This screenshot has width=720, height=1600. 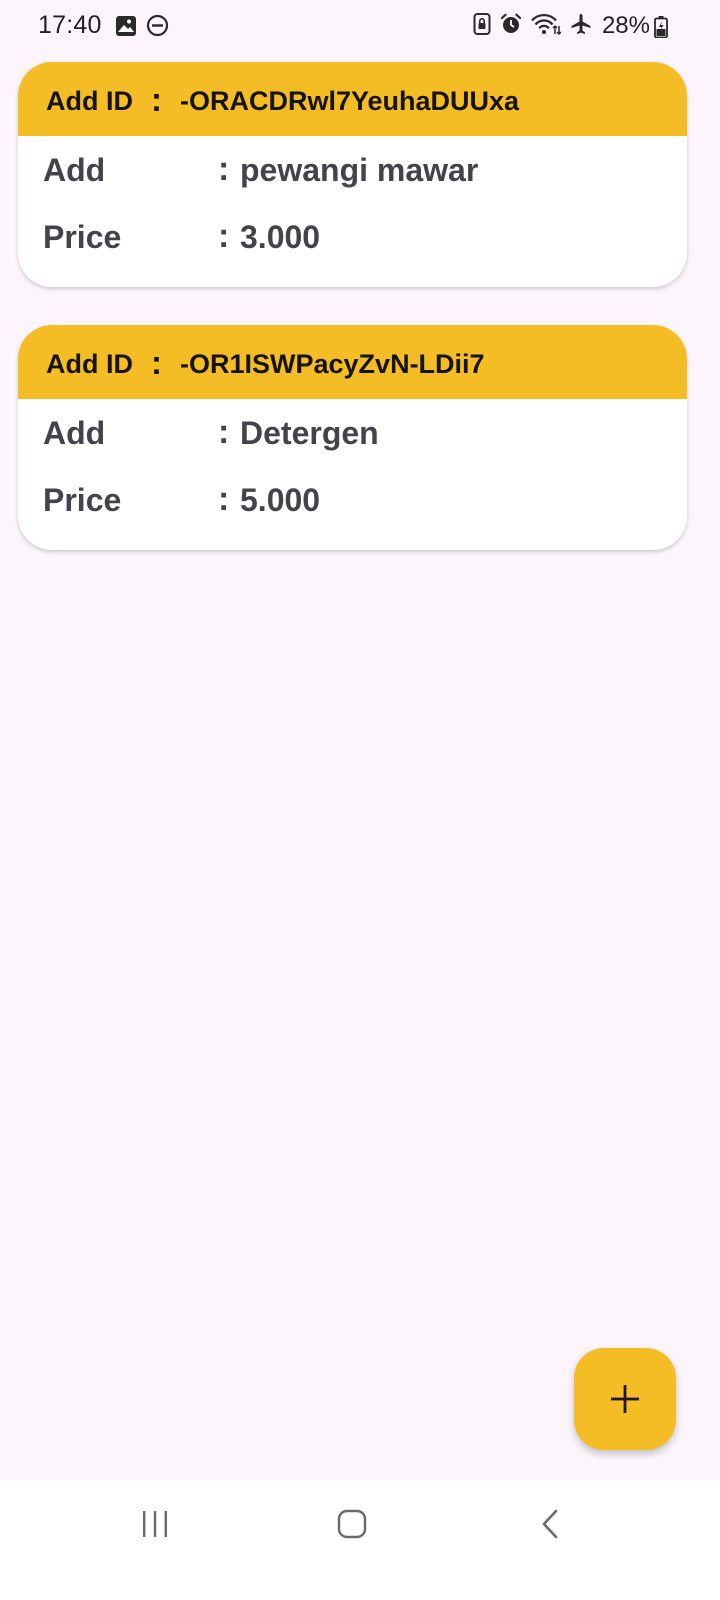 I want to click on price-value: 3.000, so click(x=280, y=237).